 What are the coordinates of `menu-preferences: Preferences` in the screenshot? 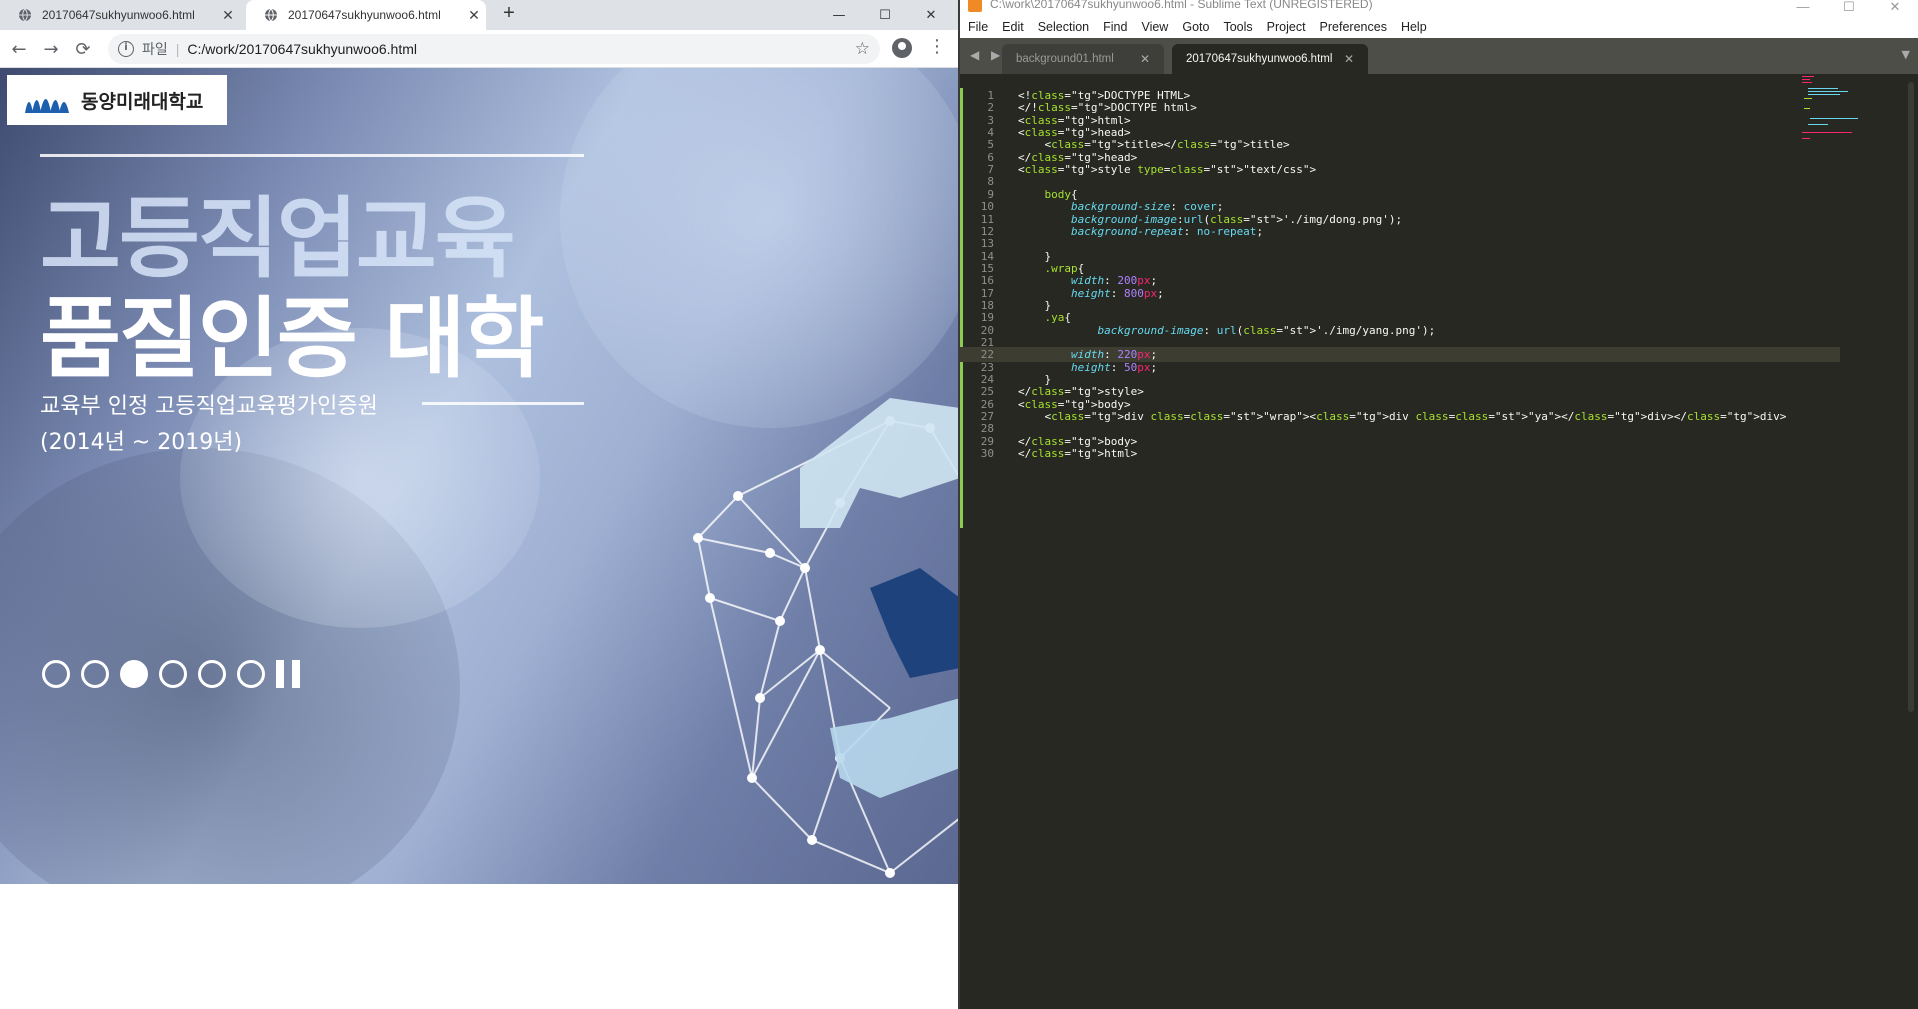 It's located at (1353, 27).